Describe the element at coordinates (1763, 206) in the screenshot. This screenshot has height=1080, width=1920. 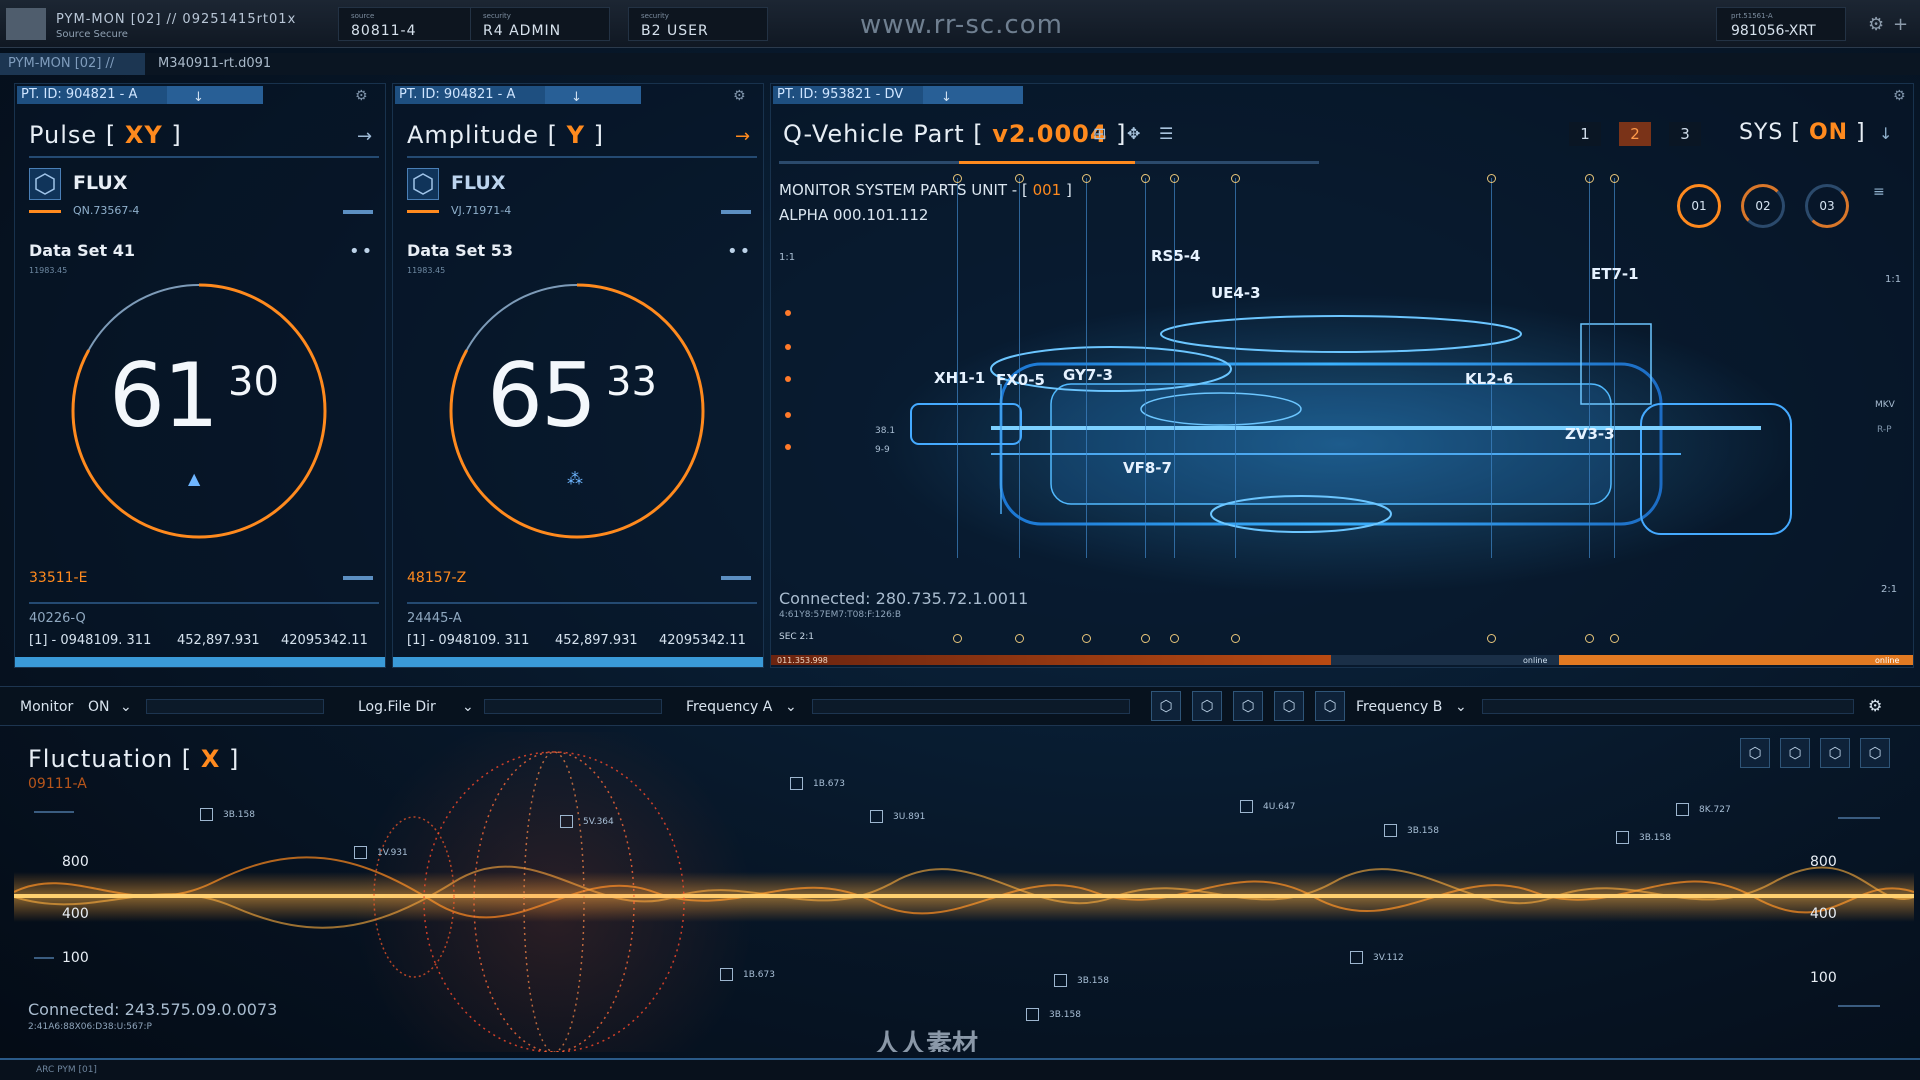
I see `ring-button-02: 02` at that location.